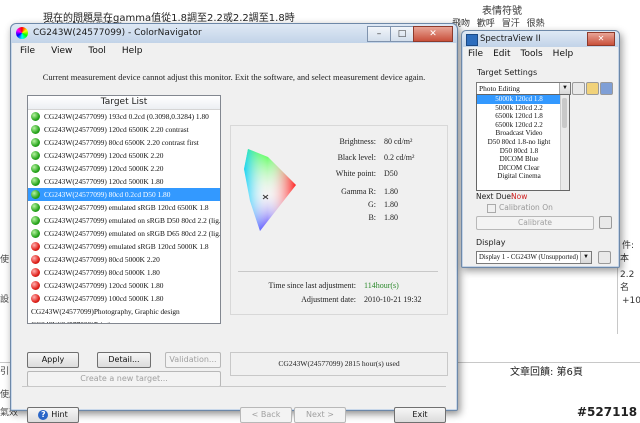 The height and width of the screenshot is (423, 640). What do you see at coordinates (519, 159) in the screenshot?
I see `dropdown-item: DICOM Blue` at bounding box center [519, 159].